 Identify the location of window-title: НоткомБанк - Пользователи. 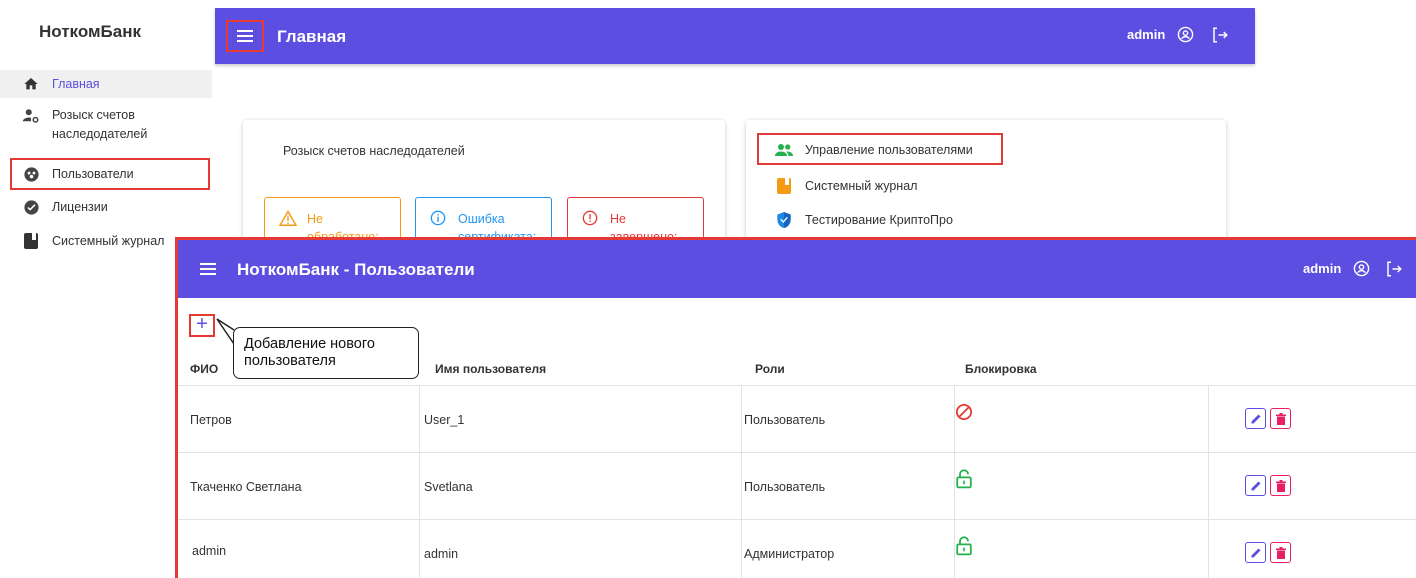
(356, 269).